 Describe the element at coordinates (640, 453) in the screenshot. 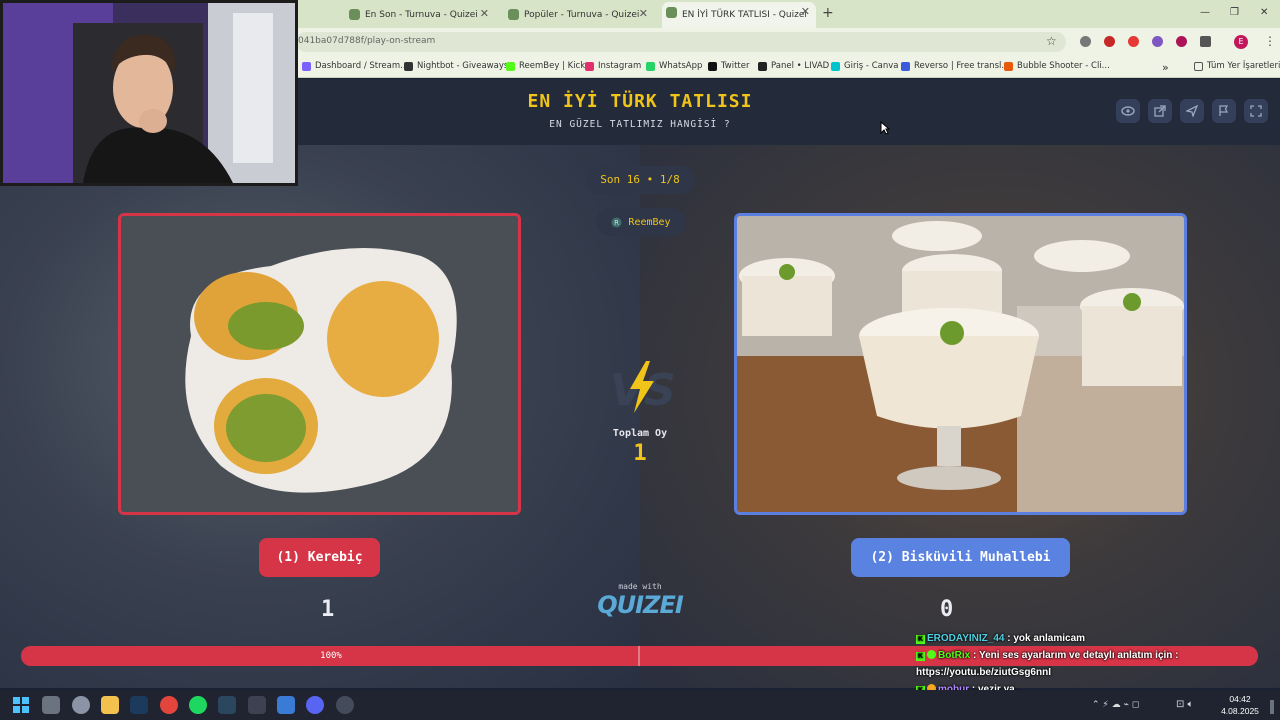

I see `total-votes-value: 1` at that location.